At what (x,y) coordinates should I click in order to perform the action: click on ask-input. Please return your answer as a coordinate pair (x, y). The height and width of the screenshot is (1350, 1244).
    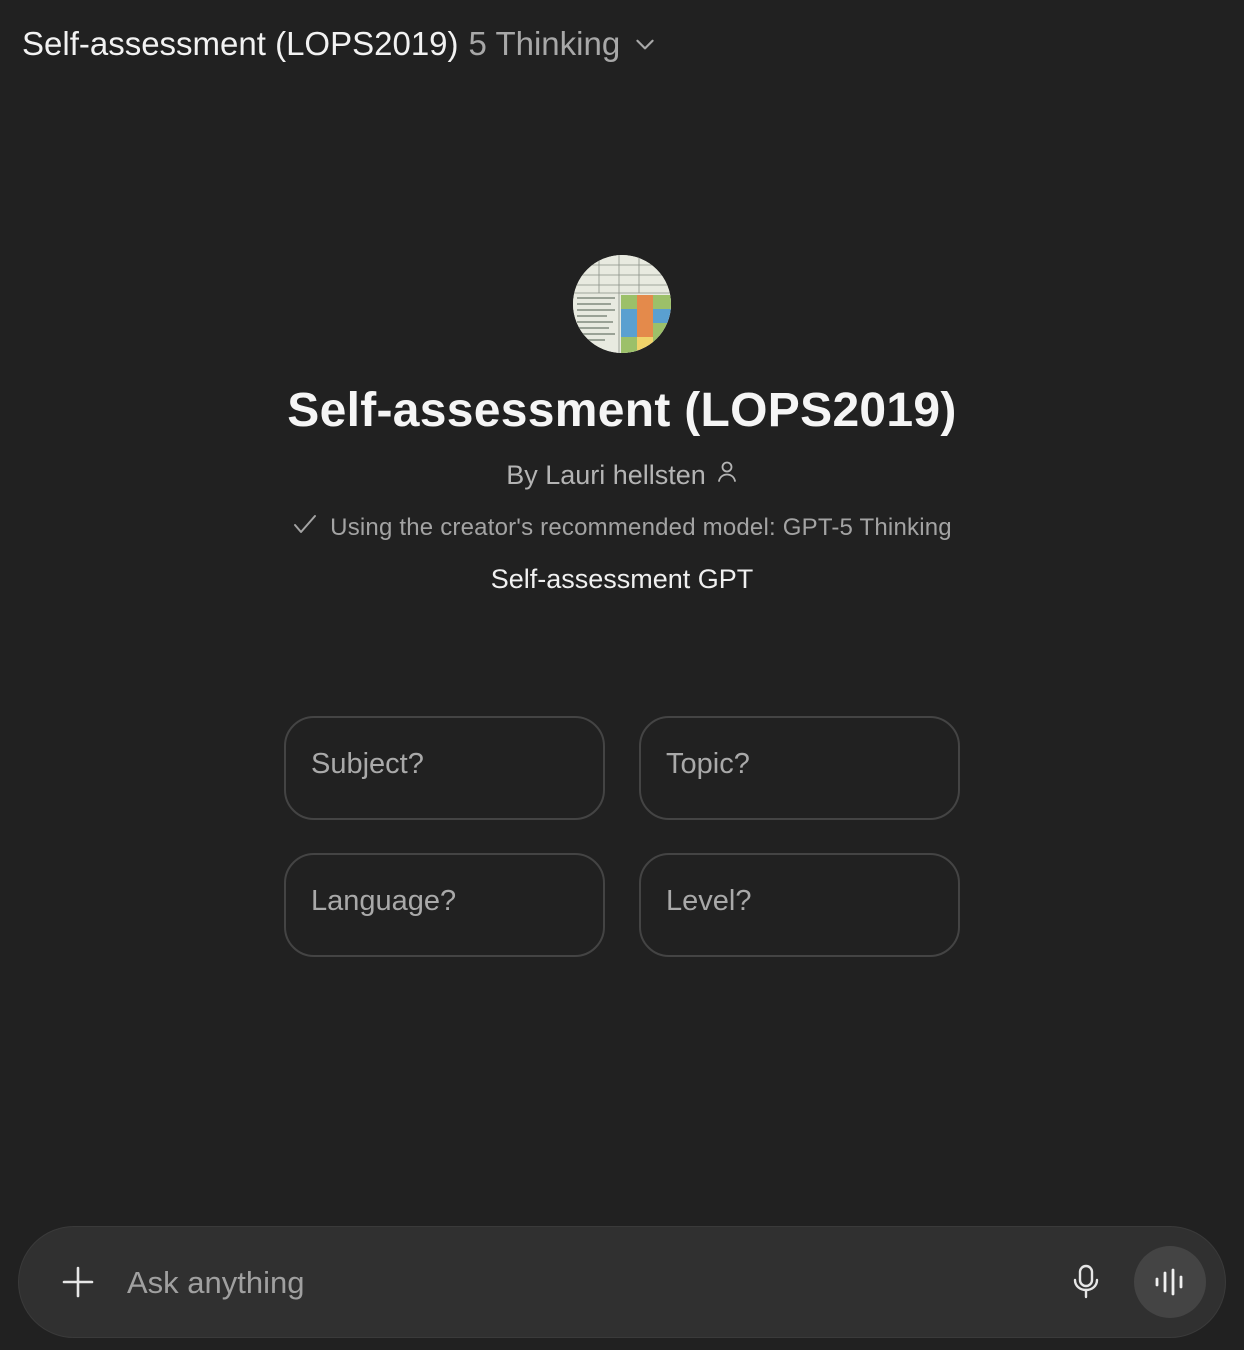
    Looking at the image, I should click on (577, 1283).